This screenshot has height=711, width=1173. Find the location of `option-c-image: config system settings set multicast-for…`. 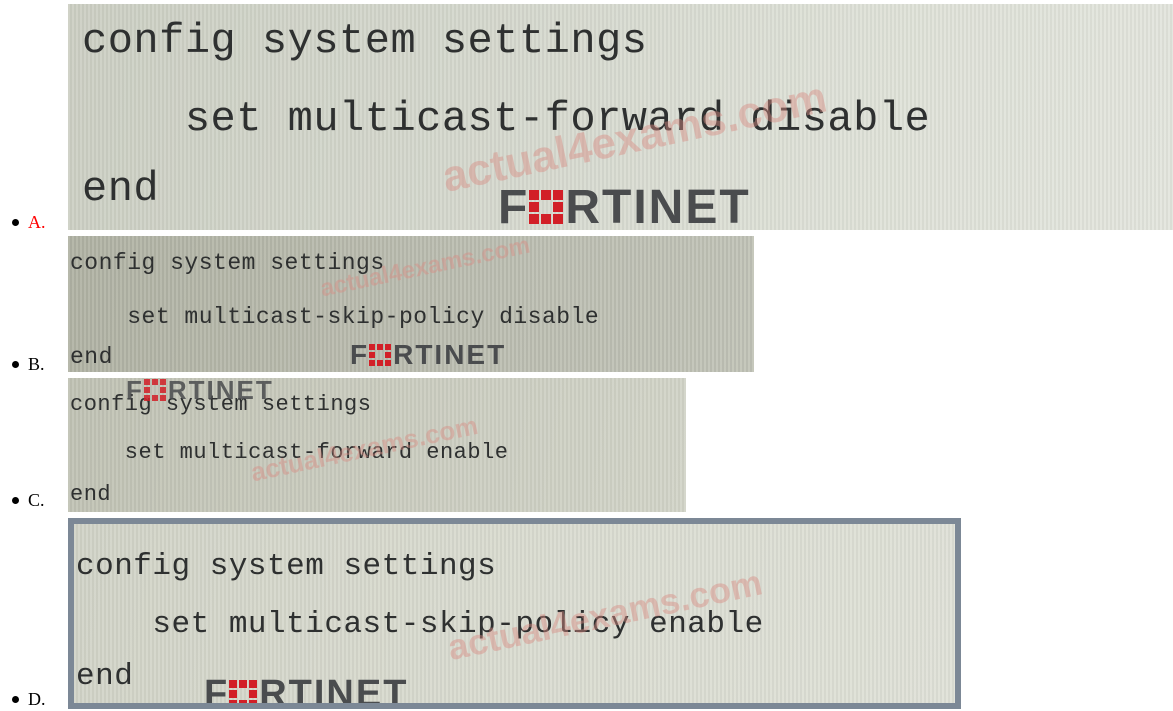

option-c-image: config system settings set multicast-for… is located at coordinates (377, 445).